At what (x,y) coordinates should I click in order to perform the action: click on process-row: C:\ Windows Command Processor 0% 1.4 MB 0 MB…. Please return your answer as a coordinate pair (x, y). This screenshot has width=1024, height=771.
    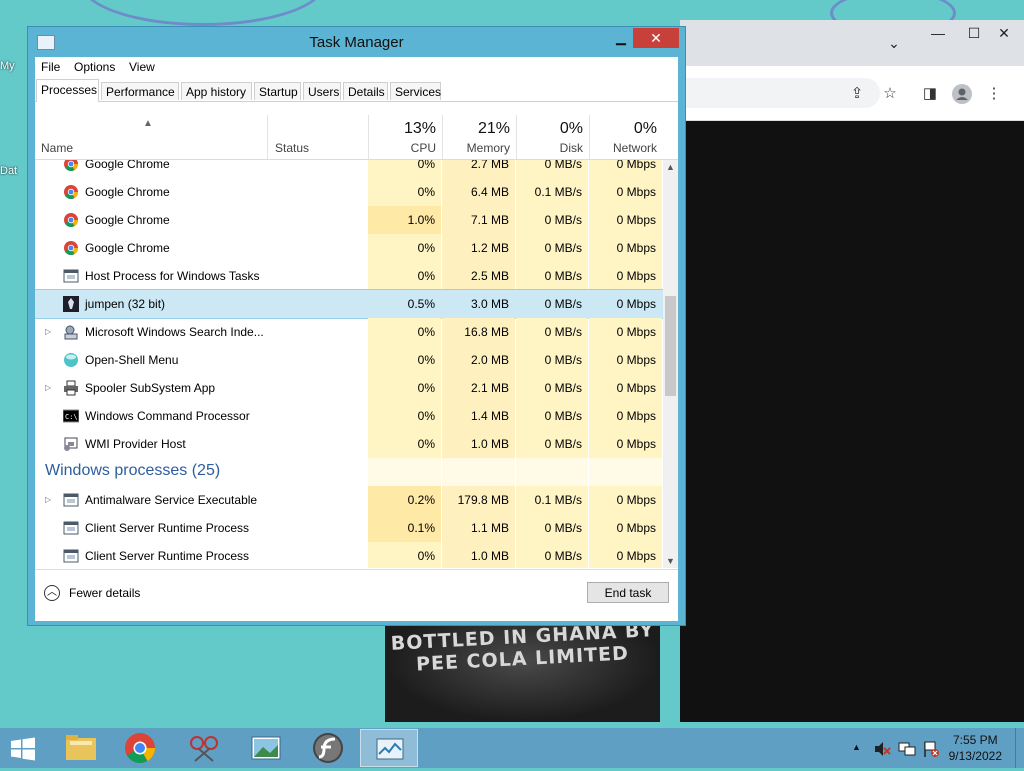
    Looking at the image, I should click on (349, 416).